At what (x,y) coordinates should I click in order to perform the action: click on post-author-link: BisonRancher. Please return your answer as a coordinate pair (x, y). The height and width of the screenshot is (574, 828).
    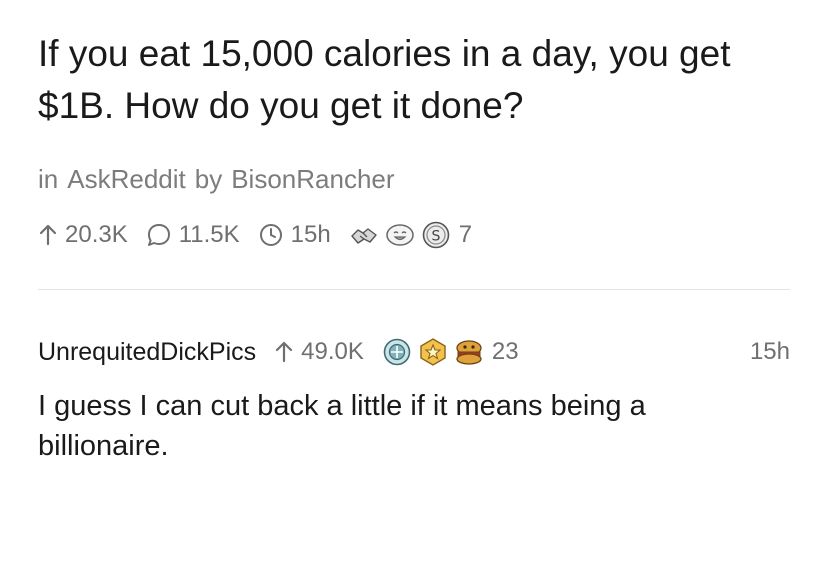
    Looking at the image, I should click on (312, 179).